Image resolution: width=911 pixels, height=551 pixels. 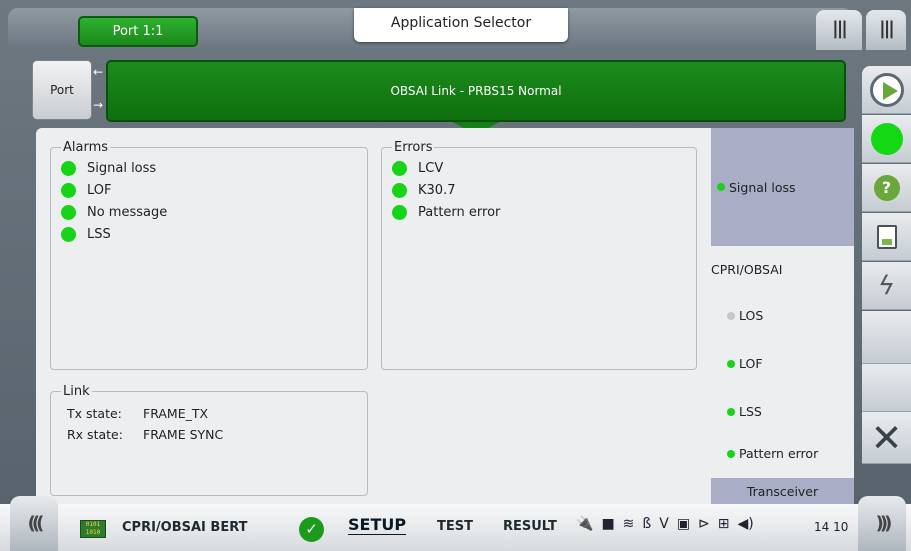 What do you see at coordinates (176, 413) in the screenshot?
I see `tx-state-value: FRAME_TX` at bounding box center [176, 413].